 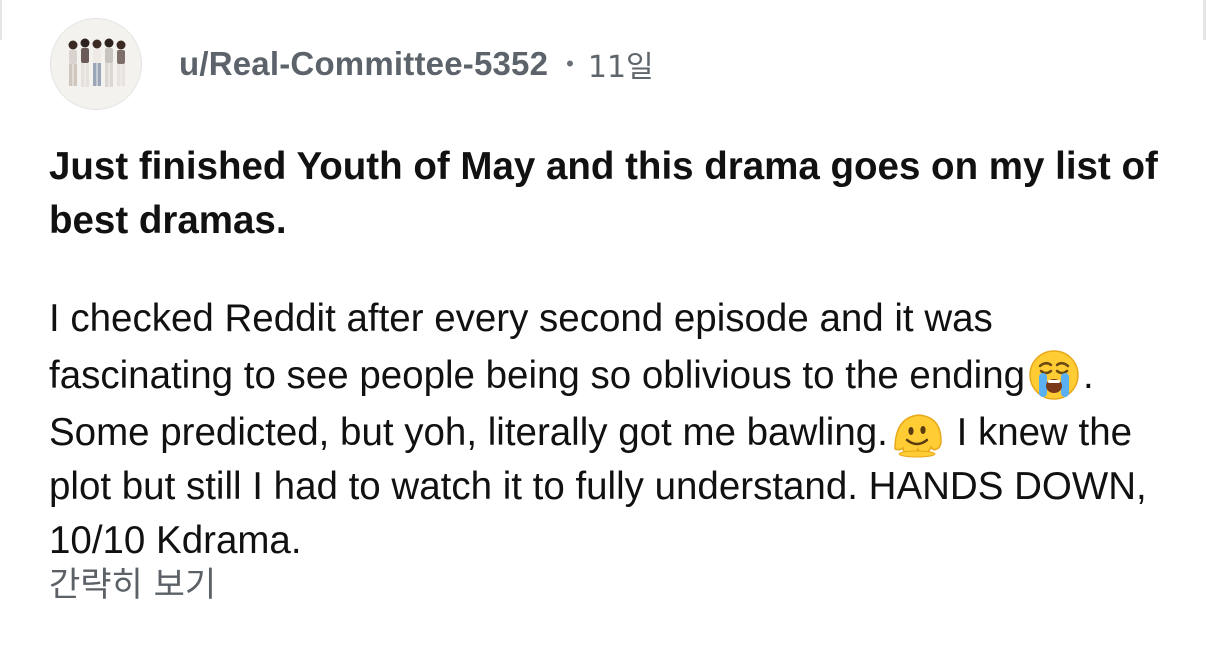 I want to click on post-age: 11일, so click(x=620, y=67).